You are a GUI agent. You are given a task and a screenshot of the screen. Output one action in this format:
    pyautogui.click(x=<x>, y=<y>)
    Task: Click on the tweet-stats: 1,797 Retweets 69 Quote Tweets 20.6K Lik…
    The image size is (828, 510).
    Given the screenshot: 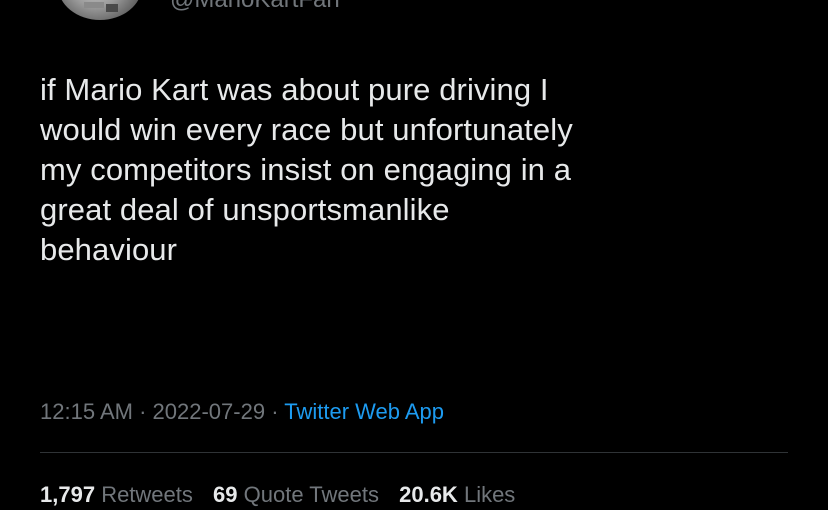 What is the action you would take?
    pyautogui.click(x=284, y=495)
    